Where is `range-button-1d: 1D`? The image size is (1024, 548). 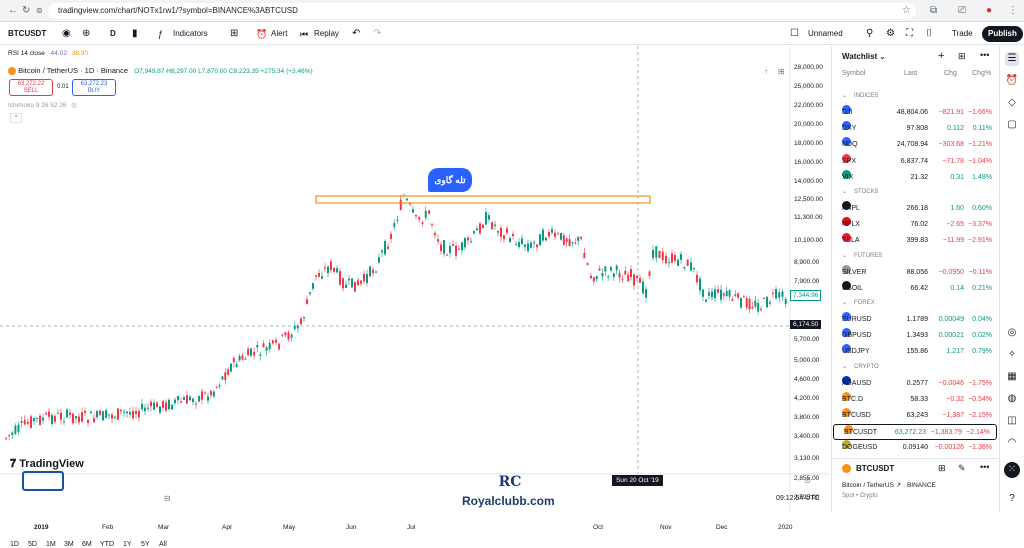 range-button-1d: 1D is located at coordinates (14, 544).